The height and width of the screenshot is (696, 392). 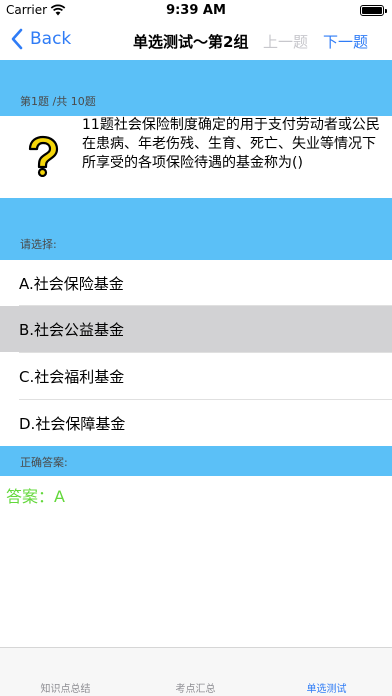 I want to click on tab-single-choice-test: 单选测试, so click(x=326, y=687).